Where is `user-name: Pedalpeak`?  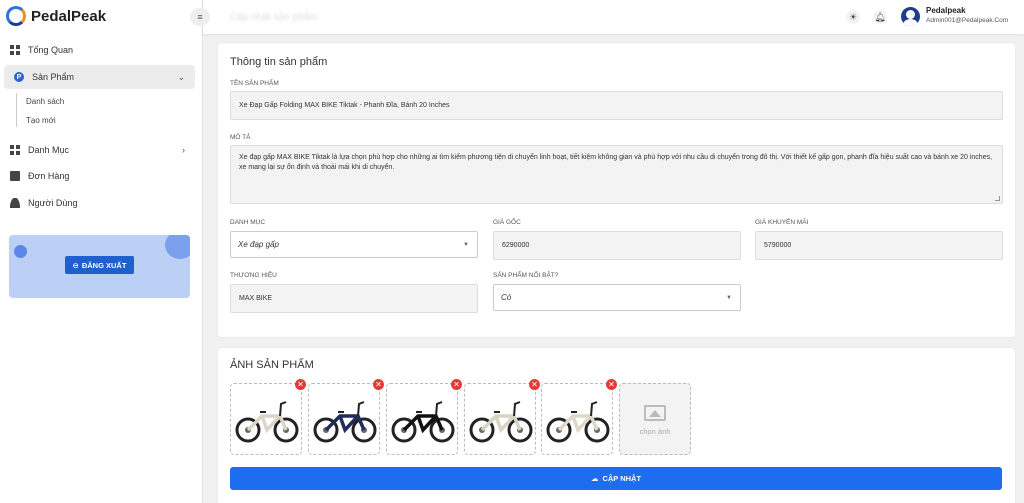
user-name: Pedalpeak is located at coordinates (946, 10).